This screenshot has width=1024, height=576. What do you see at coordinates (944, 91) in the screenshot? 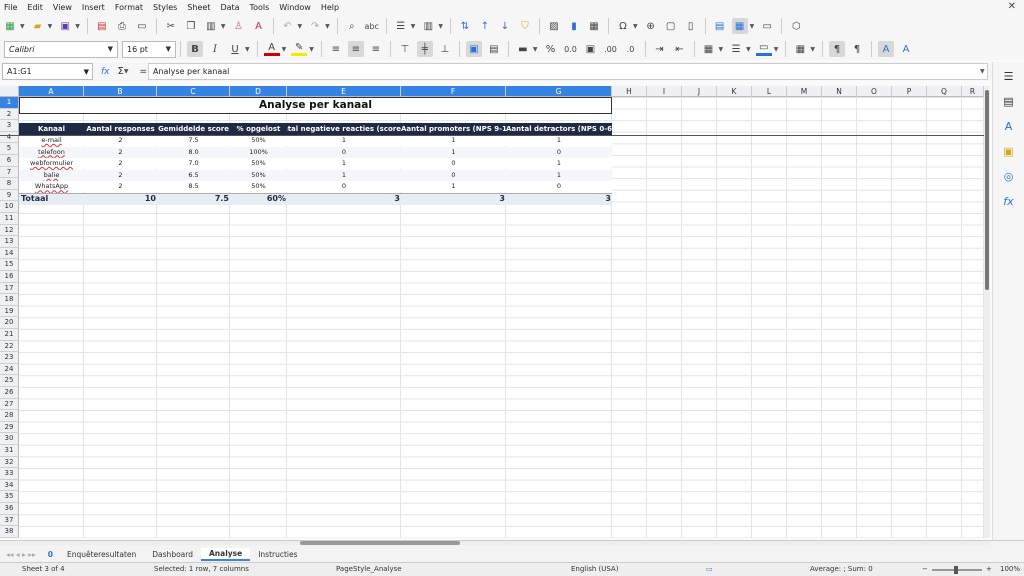
I see `column-header: Q` at bounding box center [944, 91].